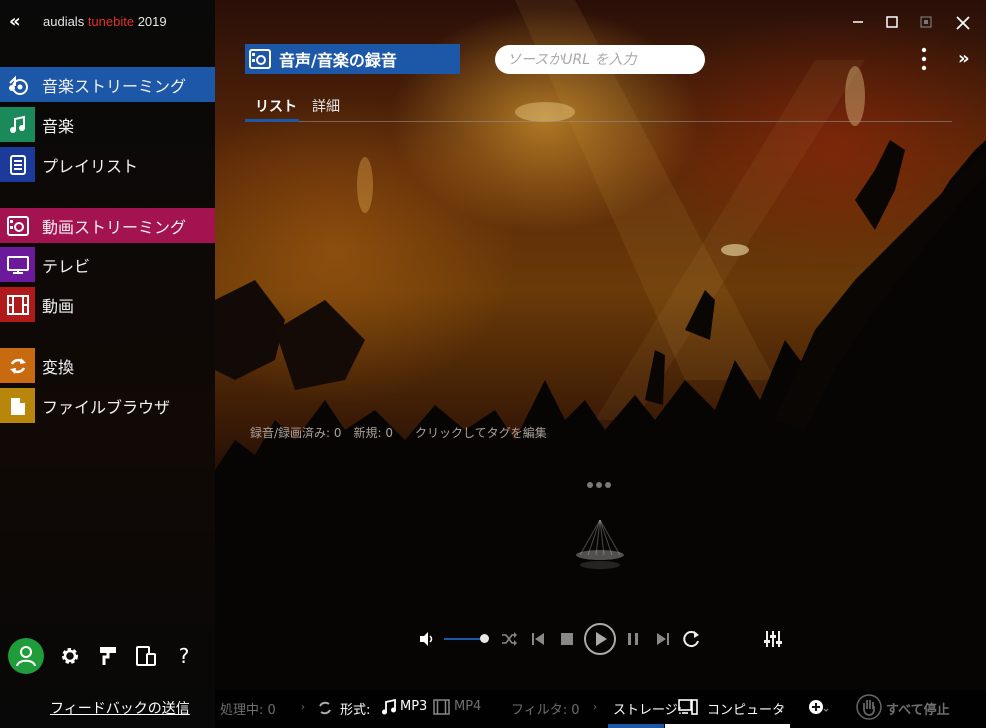 The width and height of the screenshot is (986, 728). I want to click on sidebar-item-label: ファイルブラウザ, so click(106, 407).